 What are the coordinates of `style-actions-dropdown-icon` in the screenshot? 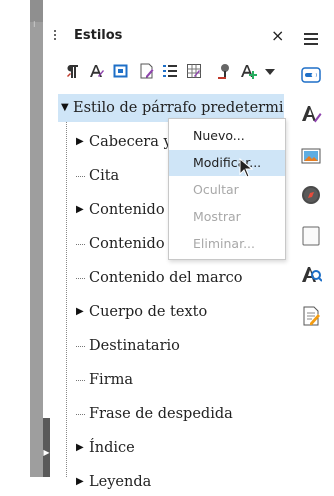 It's located at (270, 71).